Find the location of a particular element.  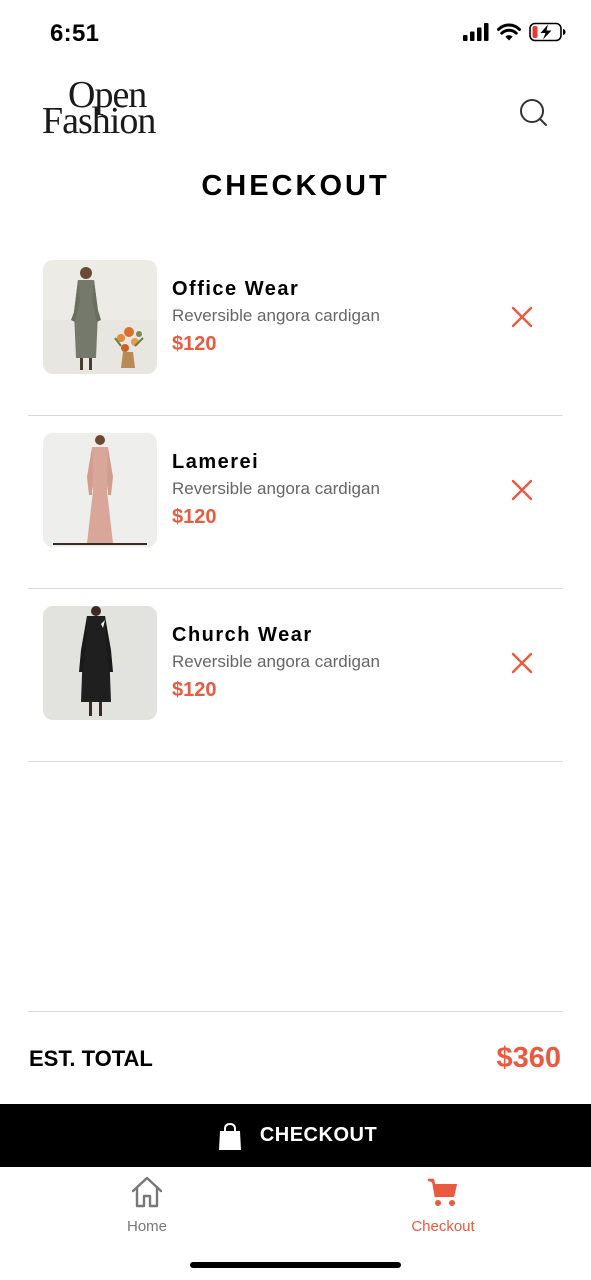

tab-label: Home is located at coordinates (146, 1226).